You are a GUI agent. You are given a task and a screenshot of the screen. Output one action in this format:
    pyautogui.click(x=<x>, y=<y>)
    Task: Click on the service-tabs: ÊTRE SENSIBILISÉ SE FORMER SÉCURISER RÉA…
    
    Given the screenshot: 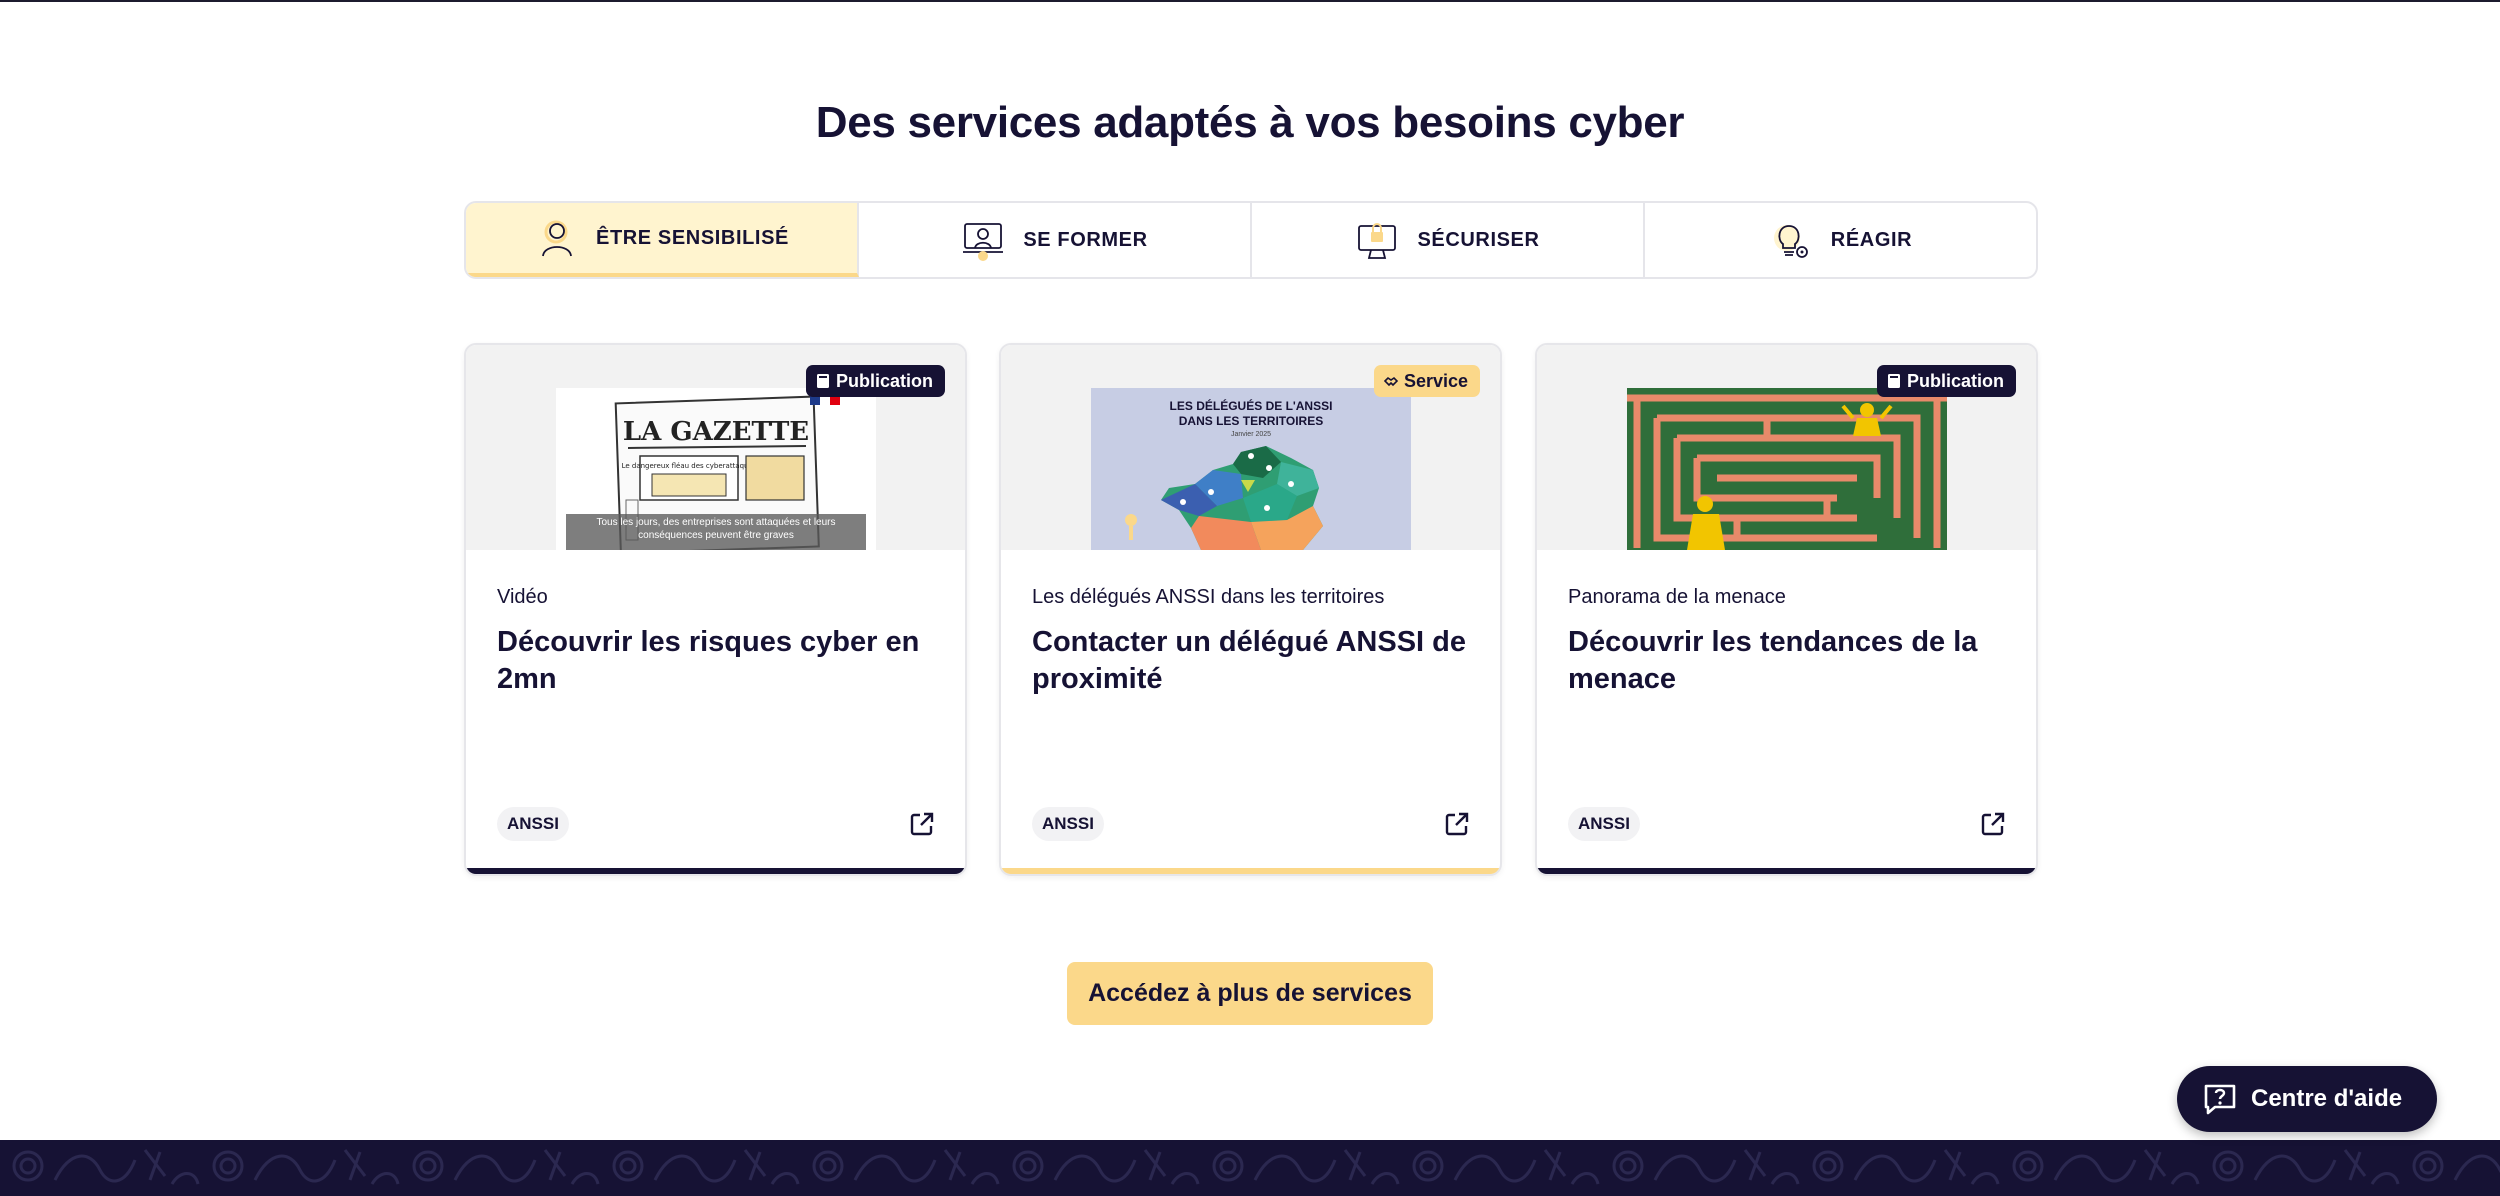 What is the action you would take?
    pyautogui.click(x=1251, y=240)
    